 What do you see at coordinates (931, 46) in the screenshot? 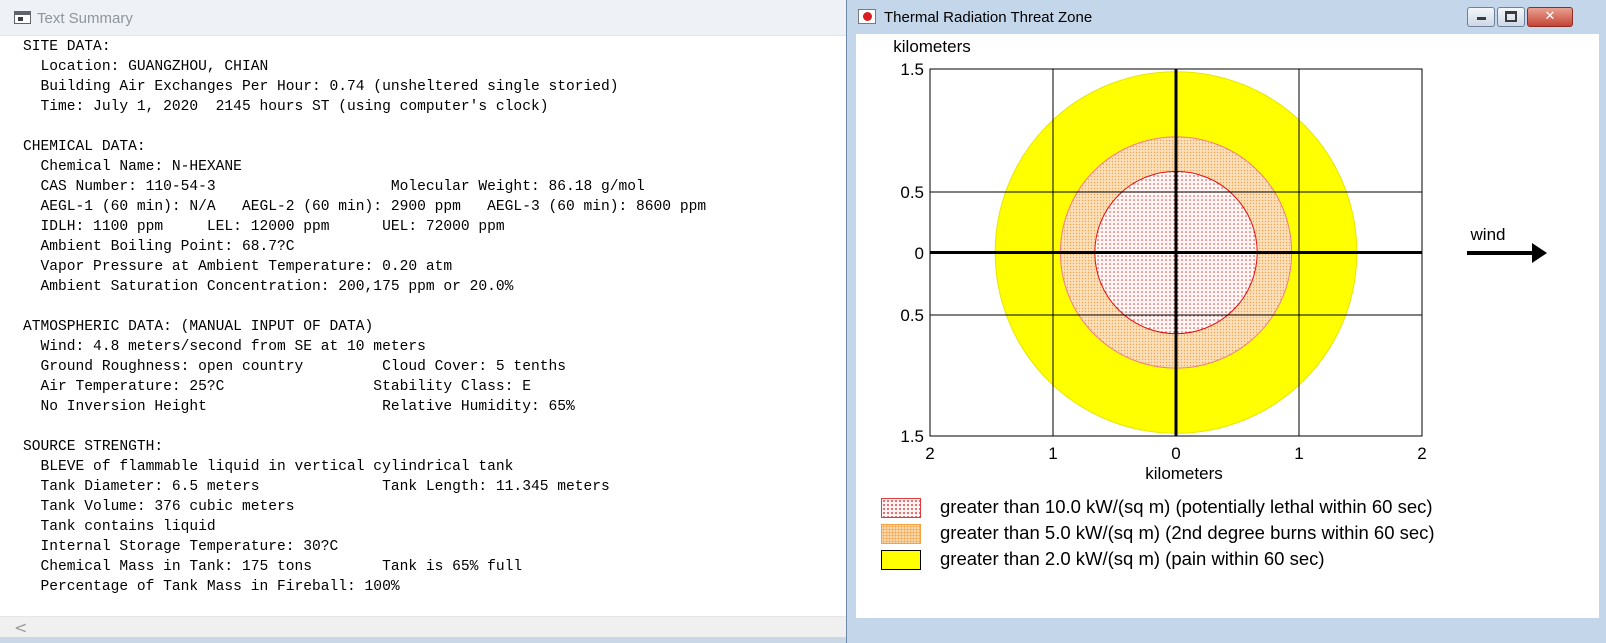
I see `y-axis-label: kilometers` at bounding box center [931, 46].